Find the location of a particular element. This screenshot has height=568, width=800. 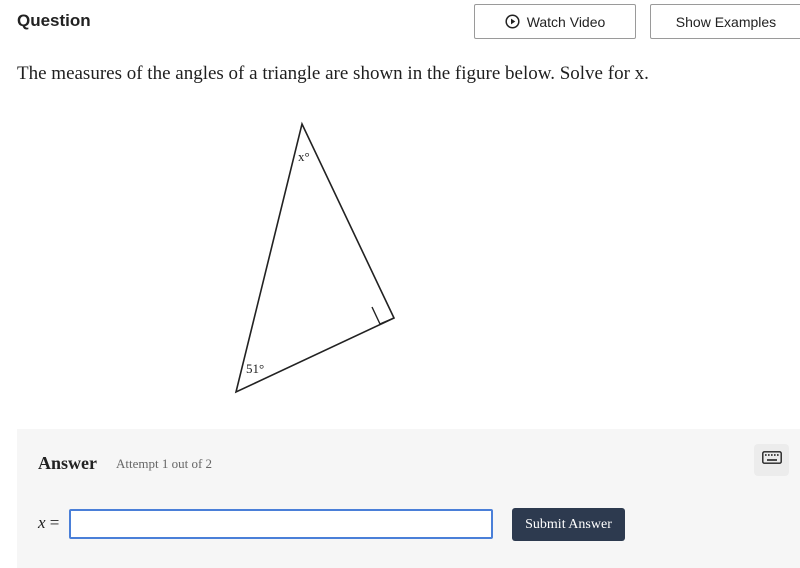

keyboard-icon is located at coordinates (771, 460).